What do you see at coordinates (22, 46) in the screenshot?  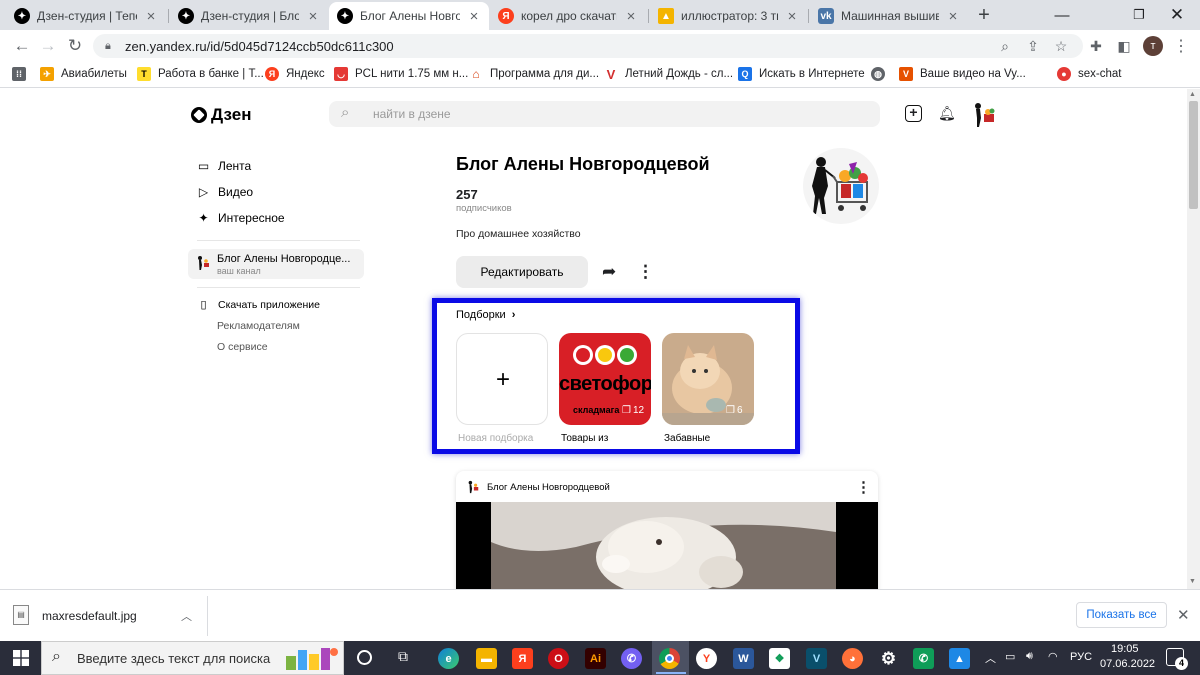 I see `back-icon: ←` at bounding box center [22, 46].